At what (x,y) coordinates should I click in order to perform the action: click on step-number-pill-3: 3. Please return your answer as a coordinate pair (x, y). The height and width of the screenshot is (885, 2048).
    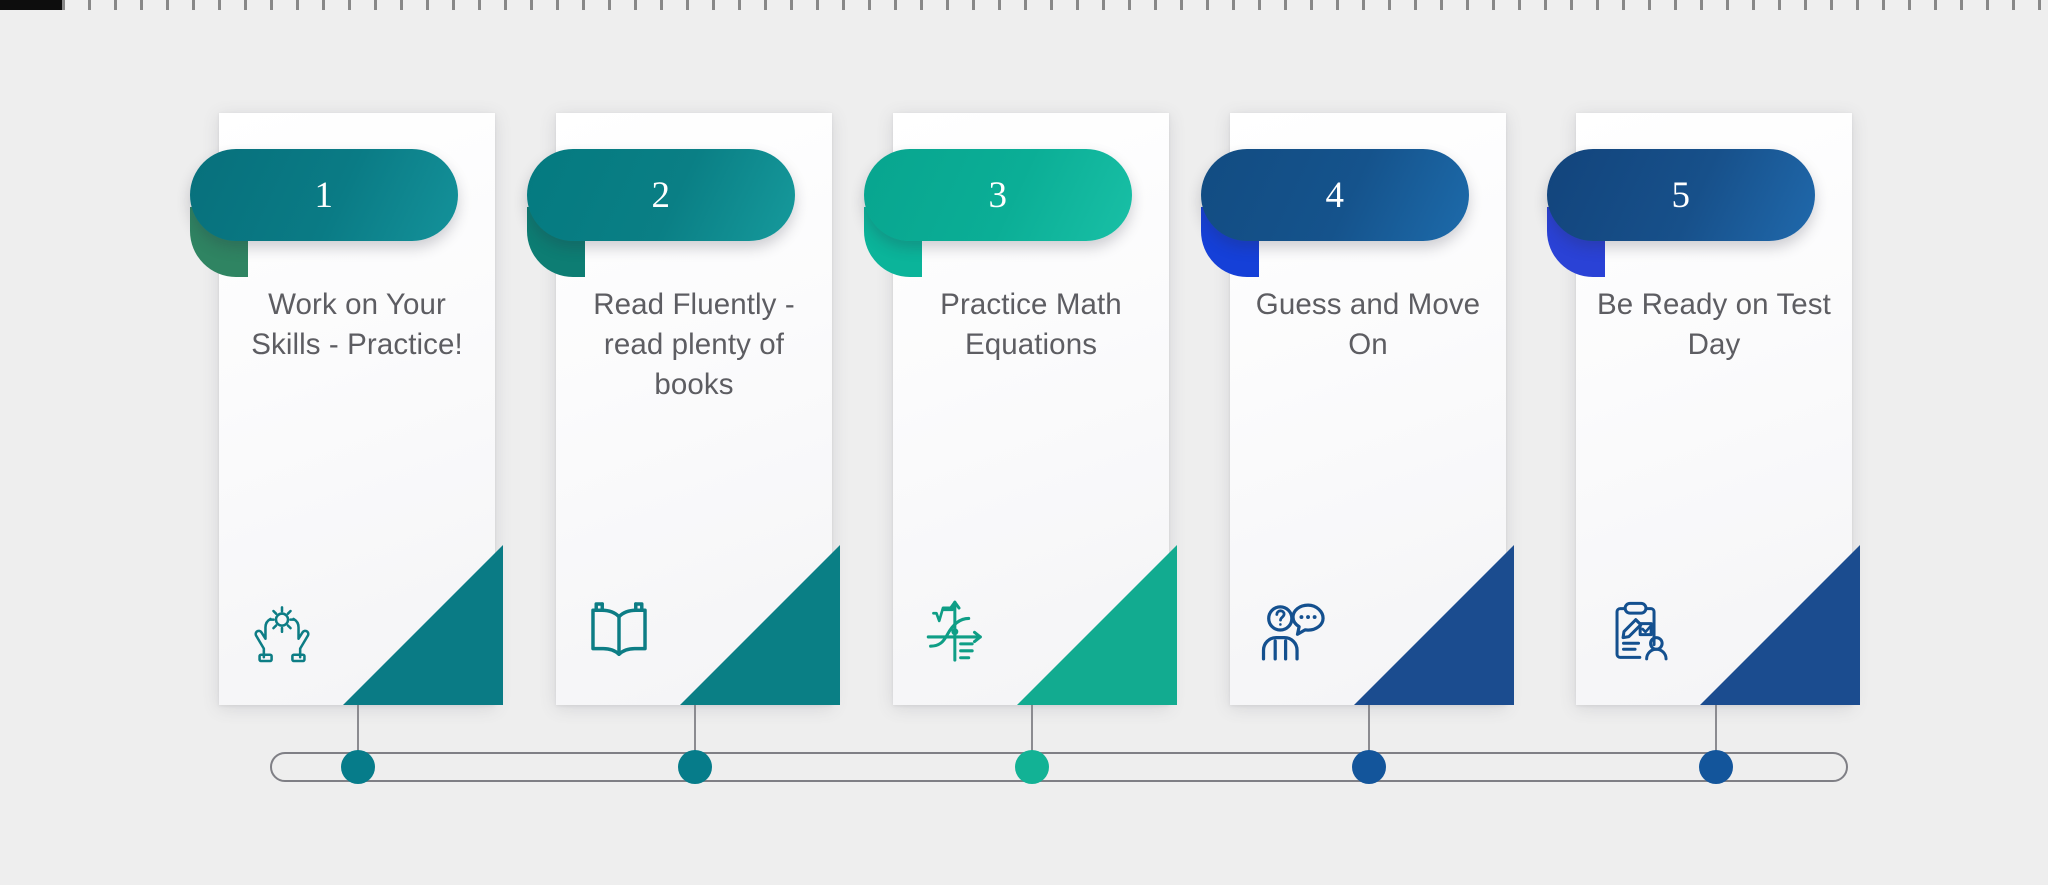
    Looking at the image, I should click on (998, 213).